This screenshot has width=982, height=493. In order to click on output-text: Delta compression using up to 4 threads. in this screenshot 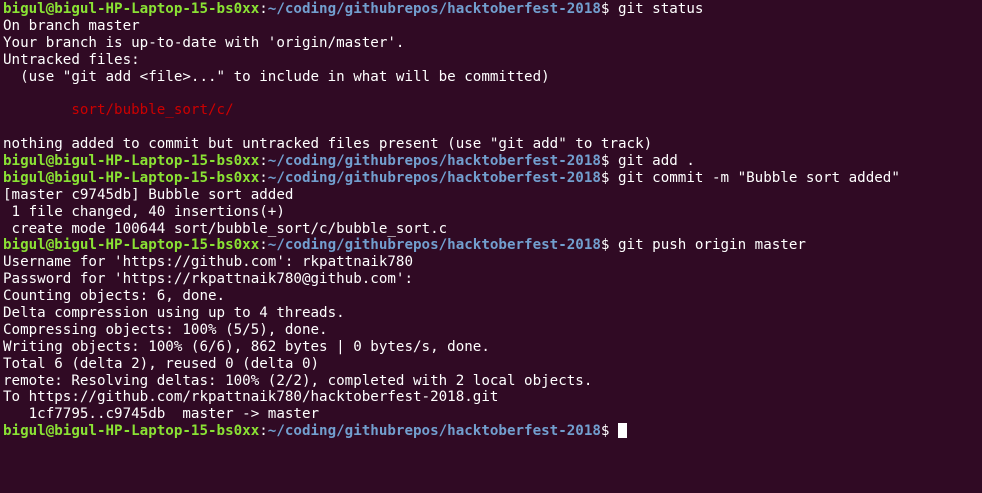, I will do `click(174, 313)`.